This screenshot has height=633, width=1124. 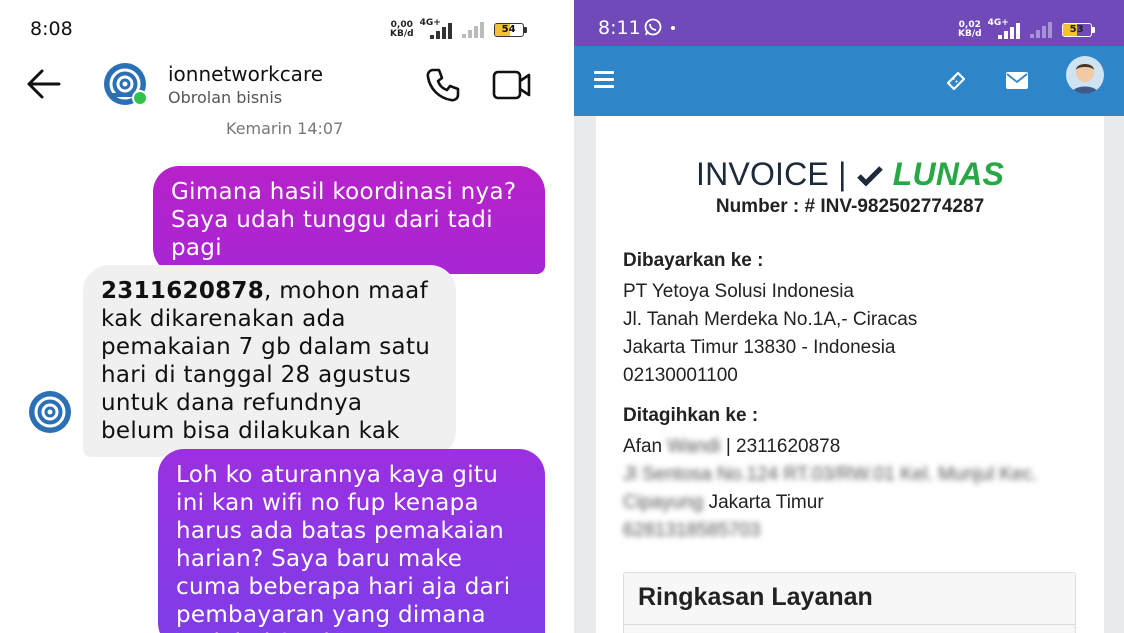 I want to click on hamburger-menu-icon, so click(x=604, y=80).